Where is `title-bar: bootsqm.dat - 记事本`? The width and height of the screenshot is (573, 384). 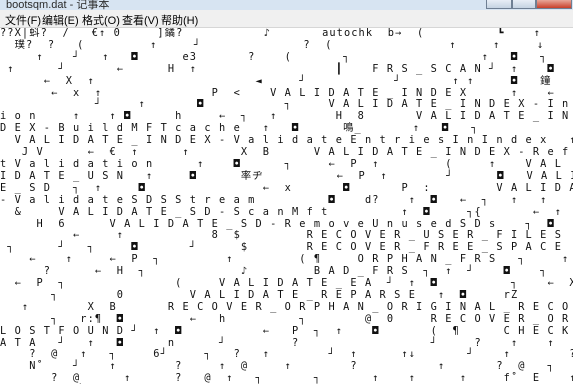
title-bar: bootsqm.dat - 记事本 is located at coordinates (286, 5).